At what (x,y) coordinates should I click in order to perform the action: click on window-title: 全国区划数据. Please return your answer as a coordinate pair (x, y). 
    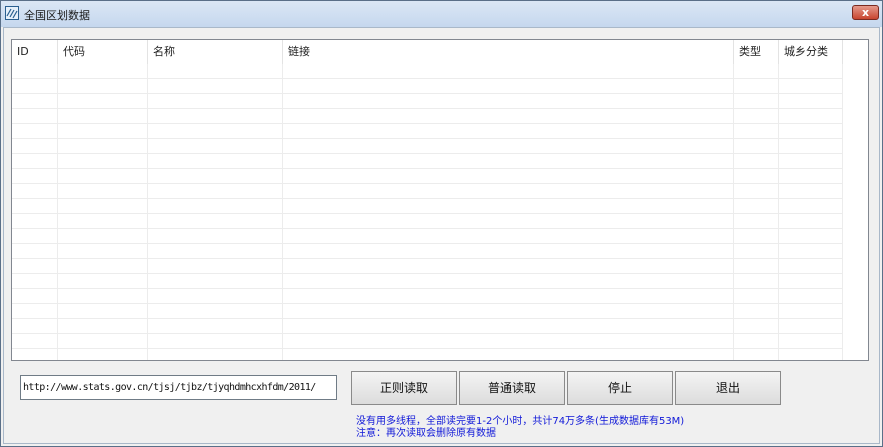
    Looking at the image, I should click on (57, 15).